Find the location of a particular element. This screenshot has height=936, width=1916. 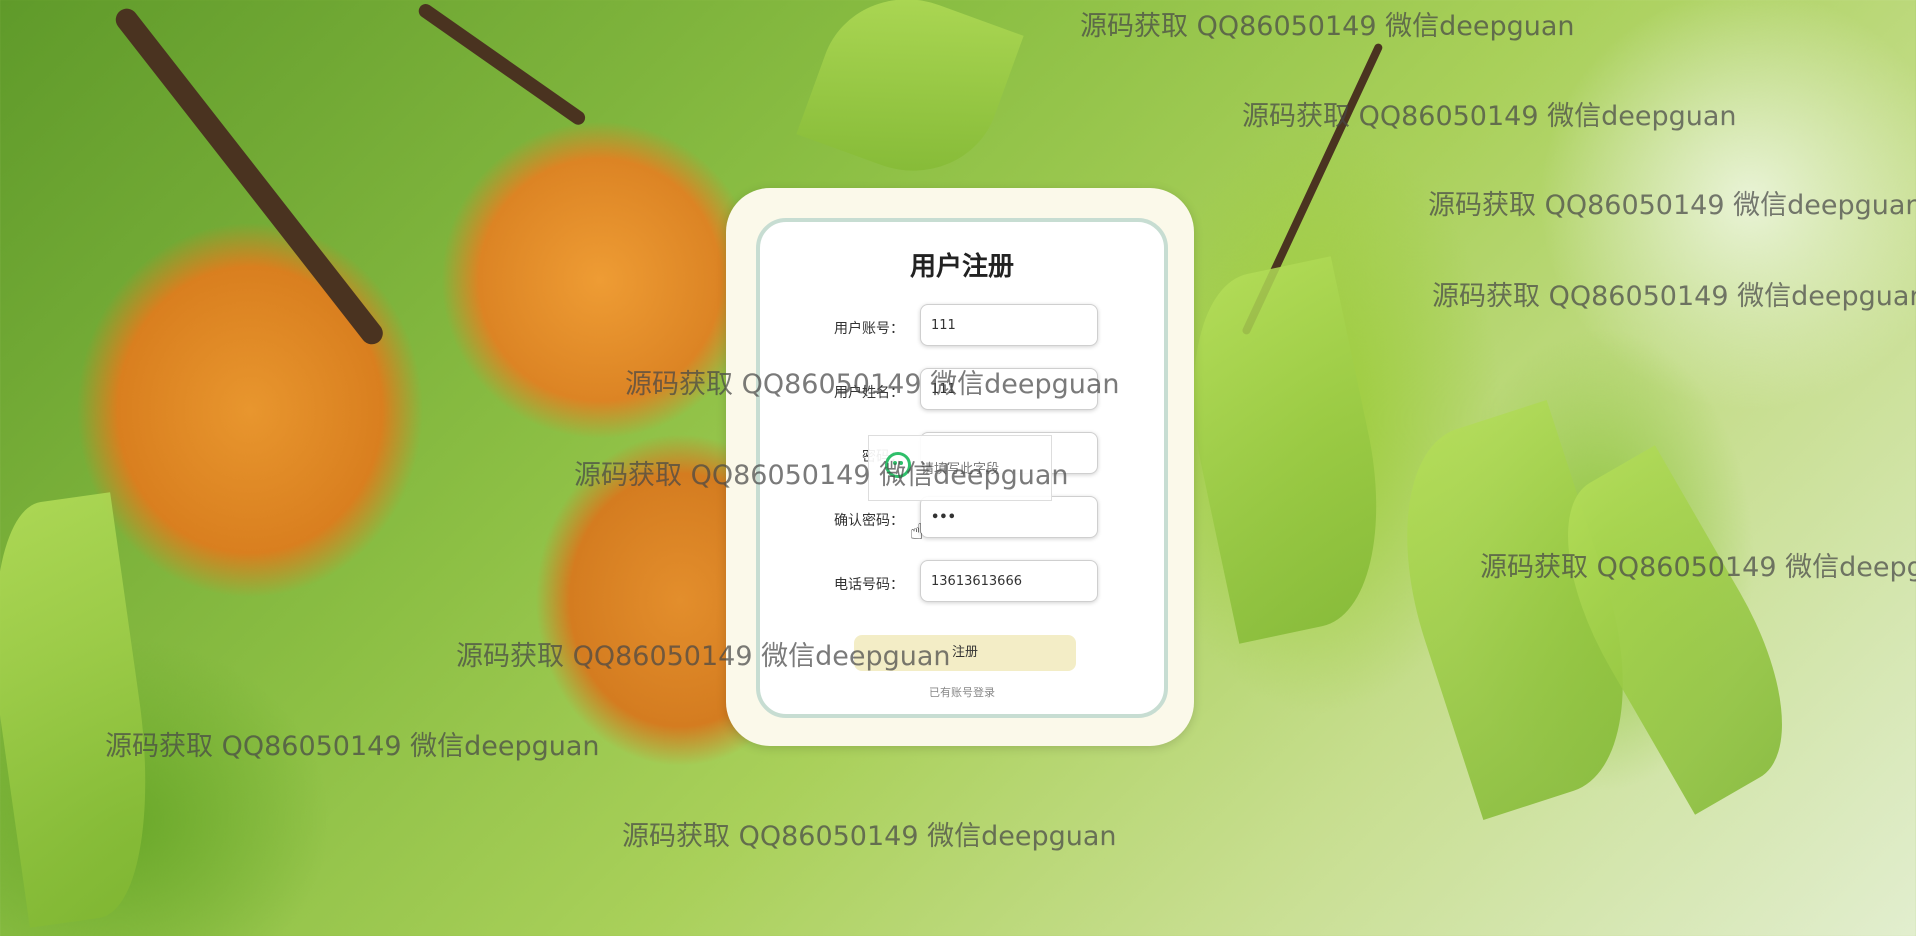

account-label: 用户账号： is located at coordinates (869, 329).